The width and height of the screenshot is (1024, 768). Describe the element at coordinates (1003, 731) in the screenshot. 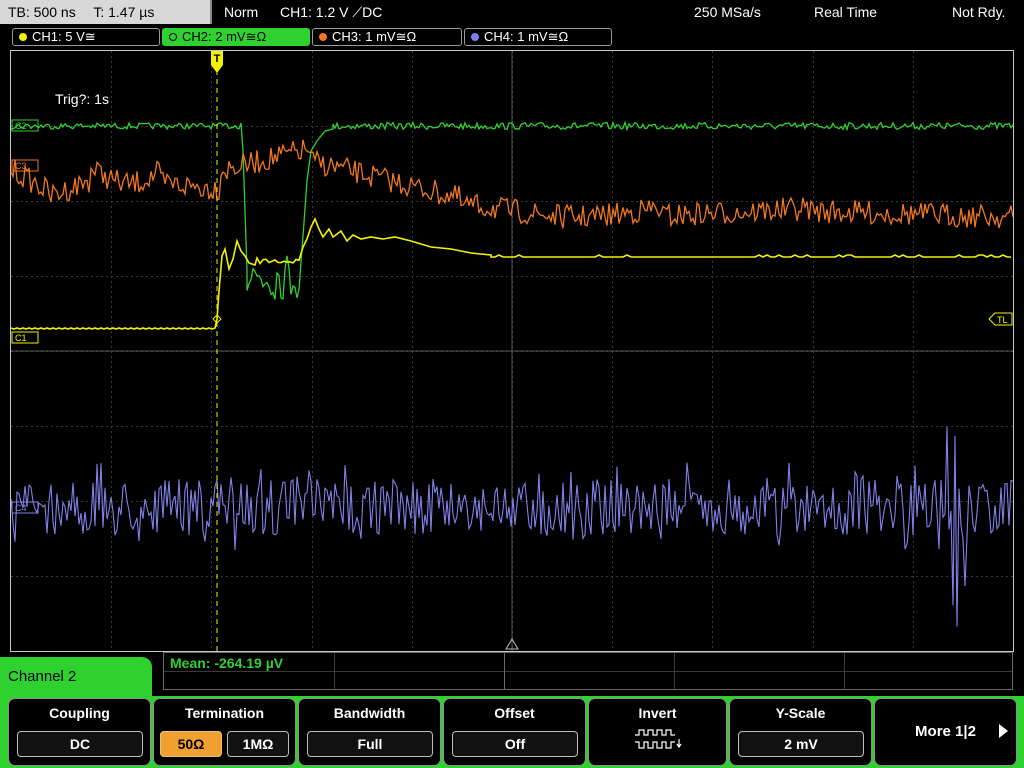

I see `chevron-right-icon` at that location.